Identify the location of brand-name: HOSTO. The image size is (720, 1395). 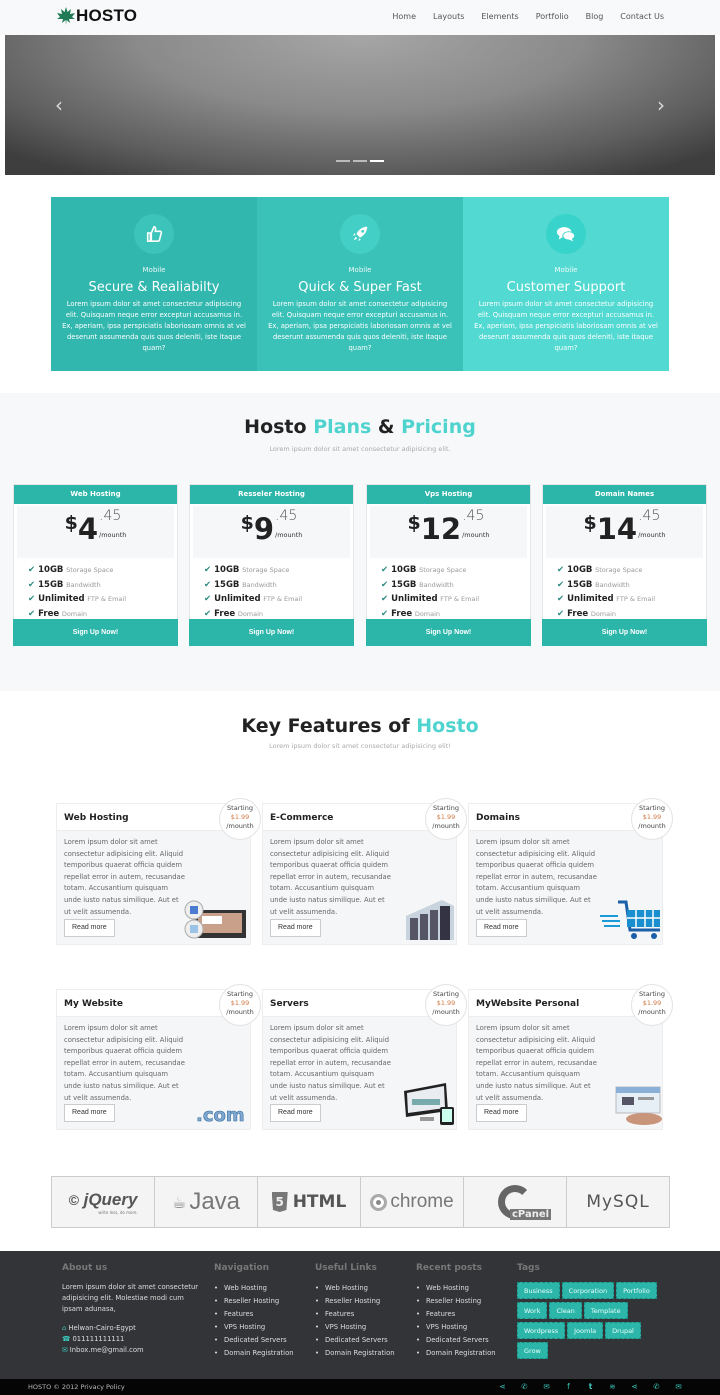
(107, 15).